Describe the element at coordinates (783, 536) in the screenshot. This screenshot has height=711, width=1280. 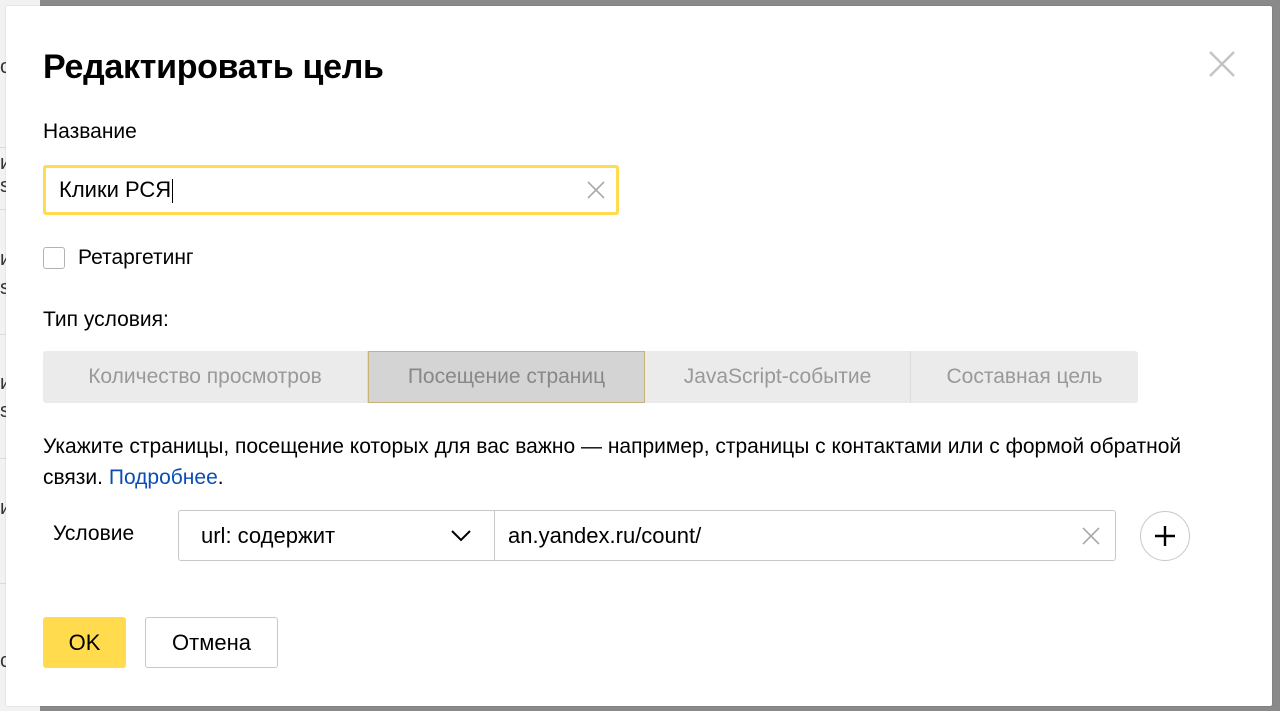
I see `condition-url-value: an.yandex.ru/count/` at that location.